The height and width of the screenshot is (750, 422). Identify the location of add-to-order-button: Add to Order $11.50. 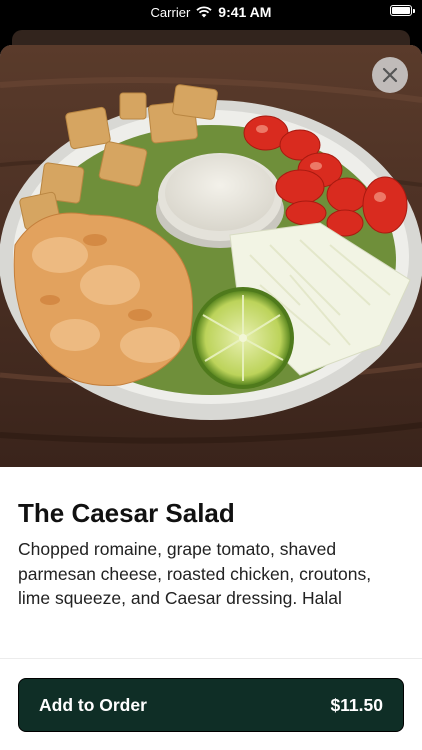
(211, 705).